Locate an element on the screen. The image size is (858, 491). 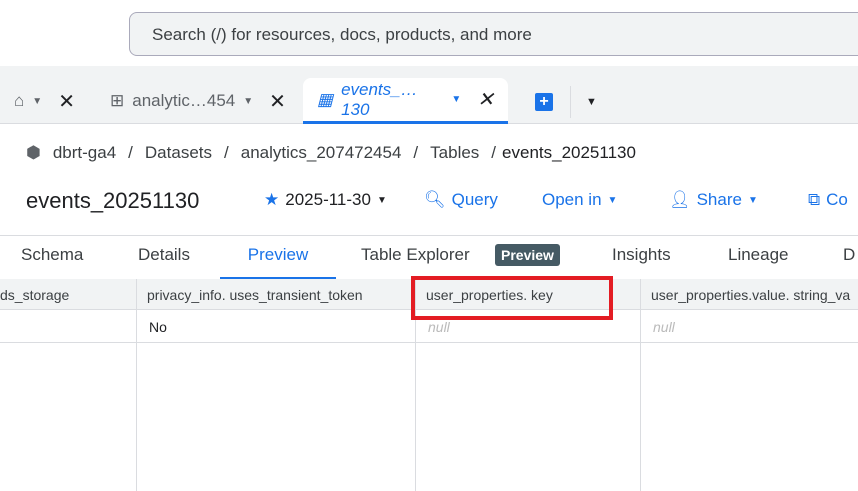
breadcrumb-project: dbrt-ga4 is located at coordinates (84, 153).